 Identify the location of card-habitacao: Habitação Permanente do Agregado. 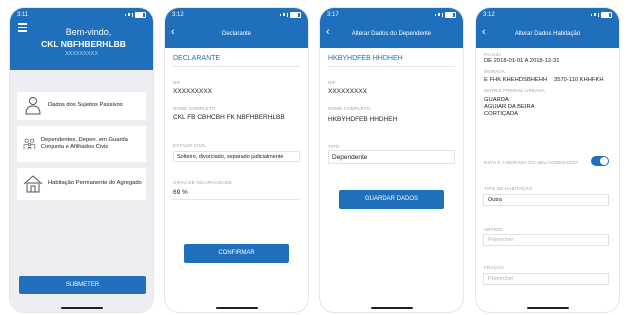
(81, 184).